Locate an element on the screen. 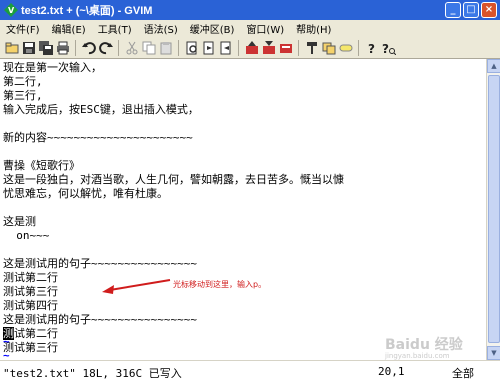  cut-icon is located at coordinates (131, 47).